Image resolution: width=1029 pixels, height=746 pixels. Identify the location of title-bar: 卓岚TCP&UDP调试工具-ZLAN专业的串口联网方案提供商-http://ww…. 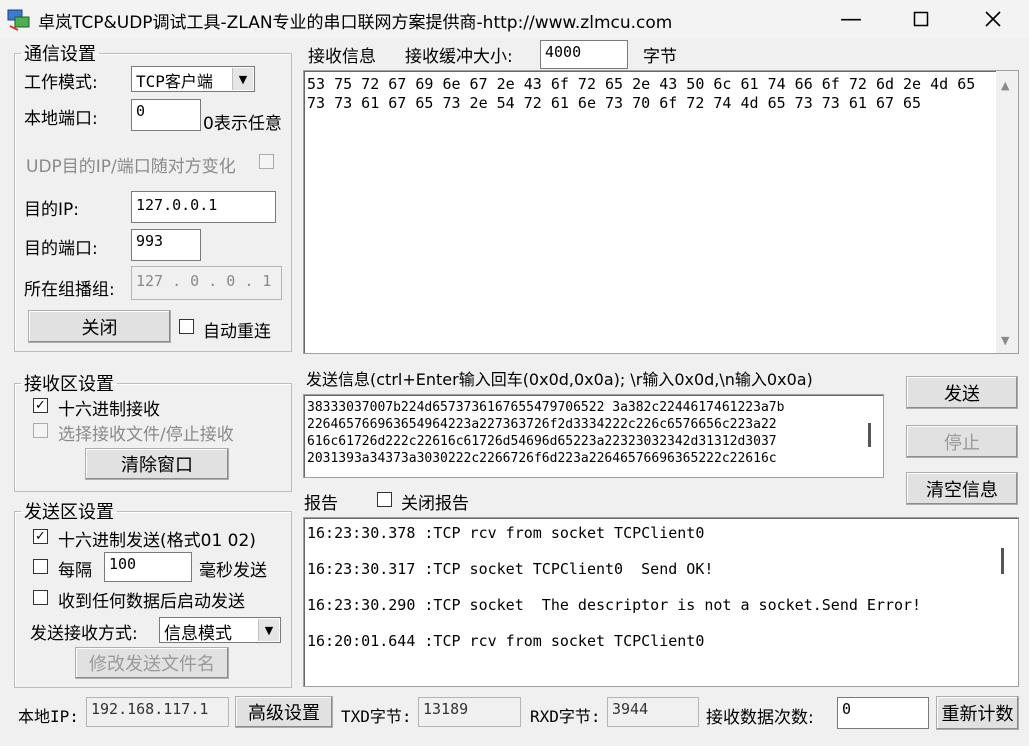
(514, 19).